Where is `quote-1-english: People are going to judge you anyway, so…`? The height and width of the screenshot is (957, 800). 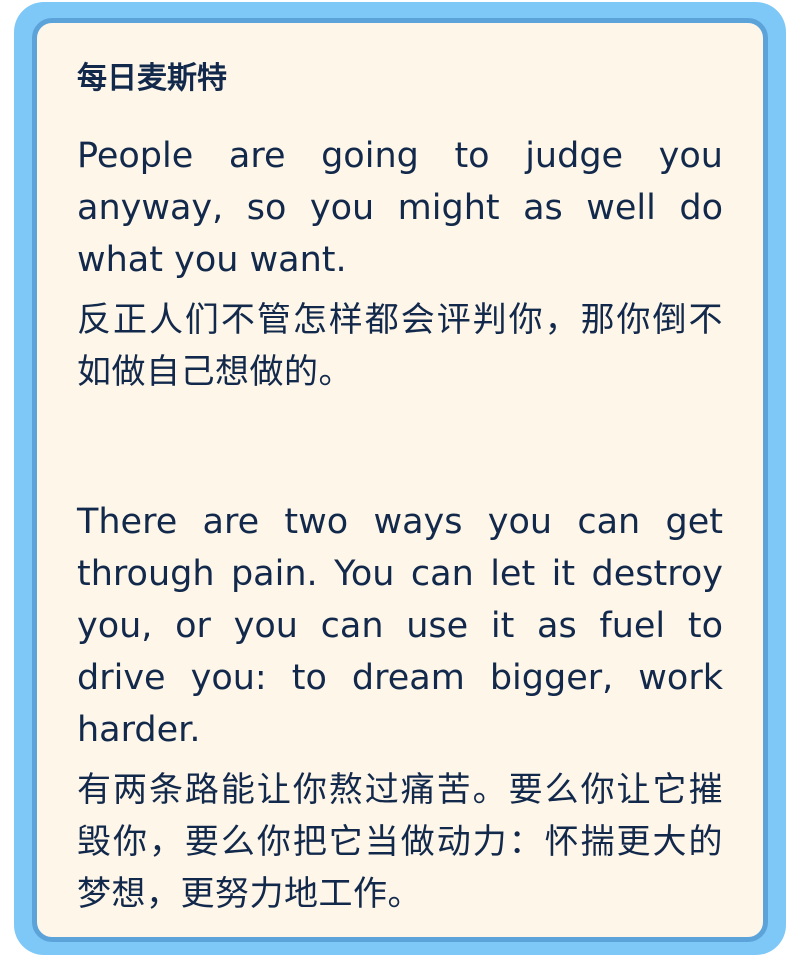
quote-1-english: People are going to judge you anyway, so… is located at coordinates (400, 208).